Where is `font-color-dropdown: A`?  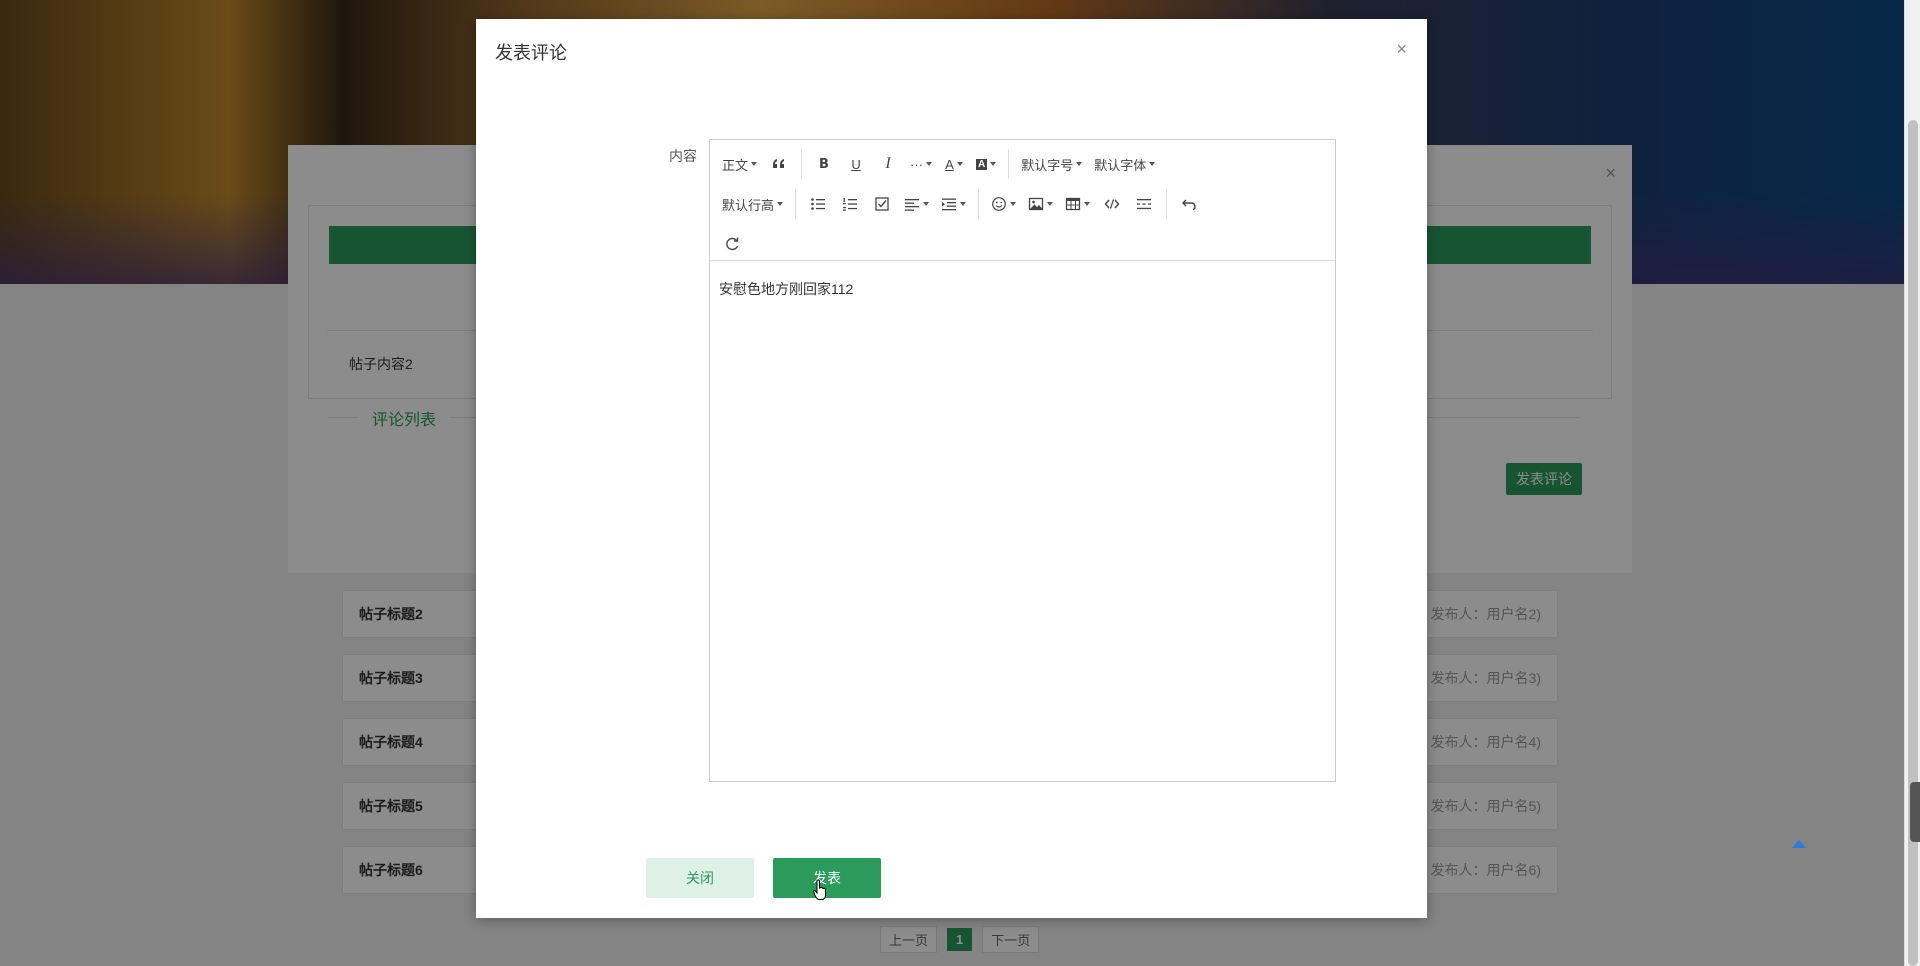
font-color-dropdown: A is located at coordinates (954, 164).